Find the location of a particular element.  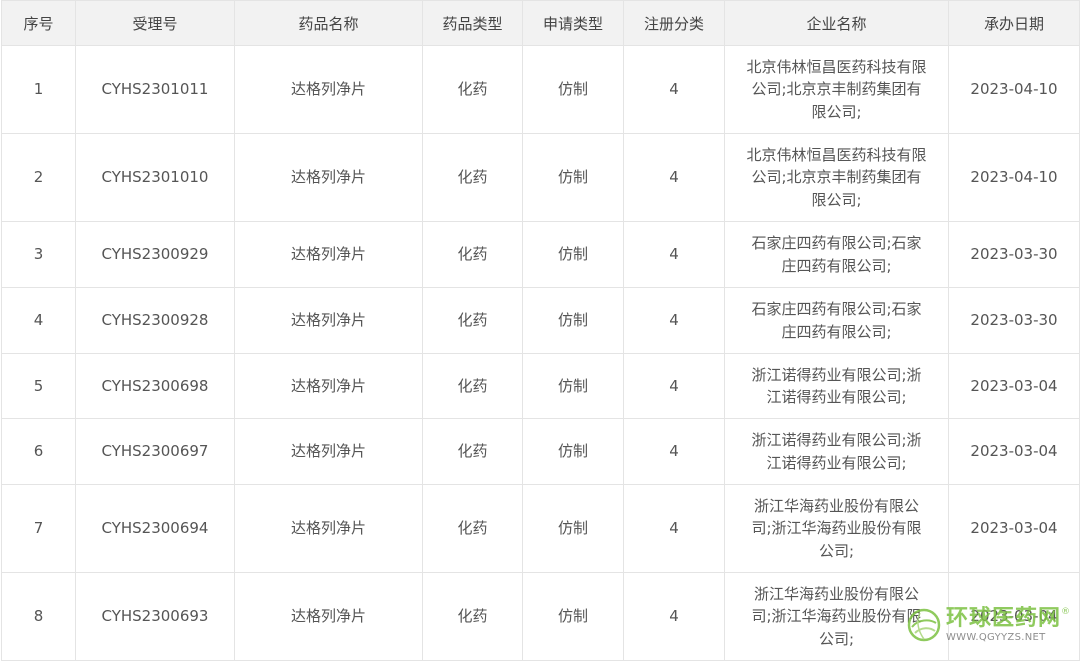

cell-seq: 7 is located at coordinates (38, 528).